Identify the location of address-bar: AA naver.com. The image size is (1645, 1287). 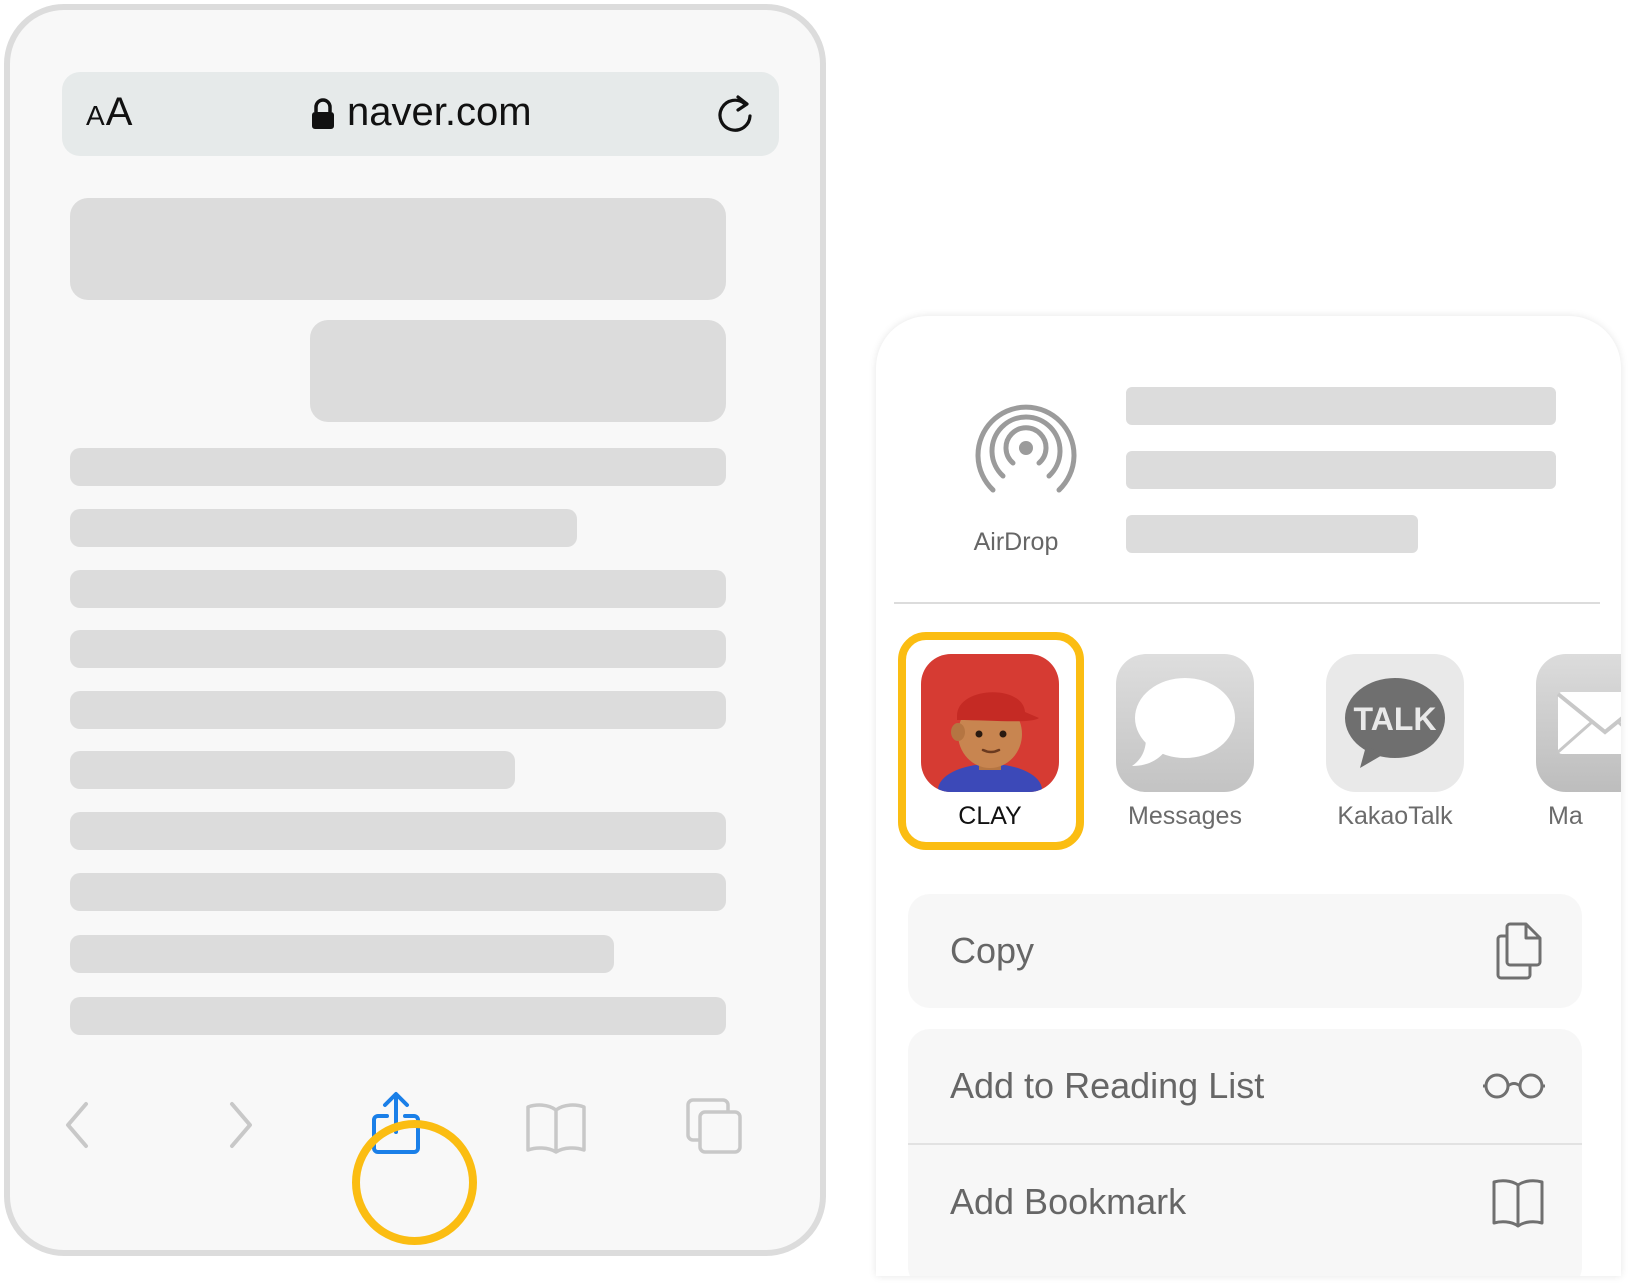
(420, 114).